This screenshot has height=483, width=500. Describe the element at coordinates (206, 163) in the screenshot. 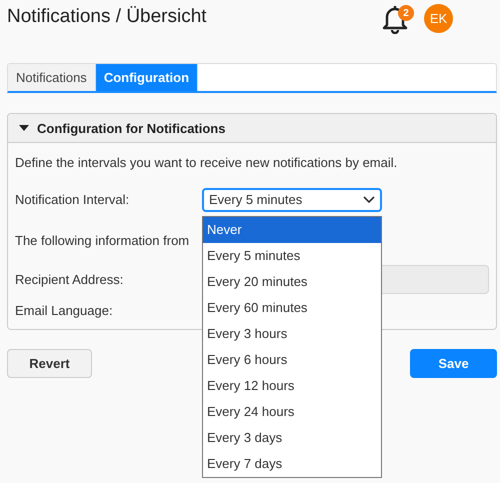

I see `description-text: Define the intervals you want to receive new notifications by email.` at that location.